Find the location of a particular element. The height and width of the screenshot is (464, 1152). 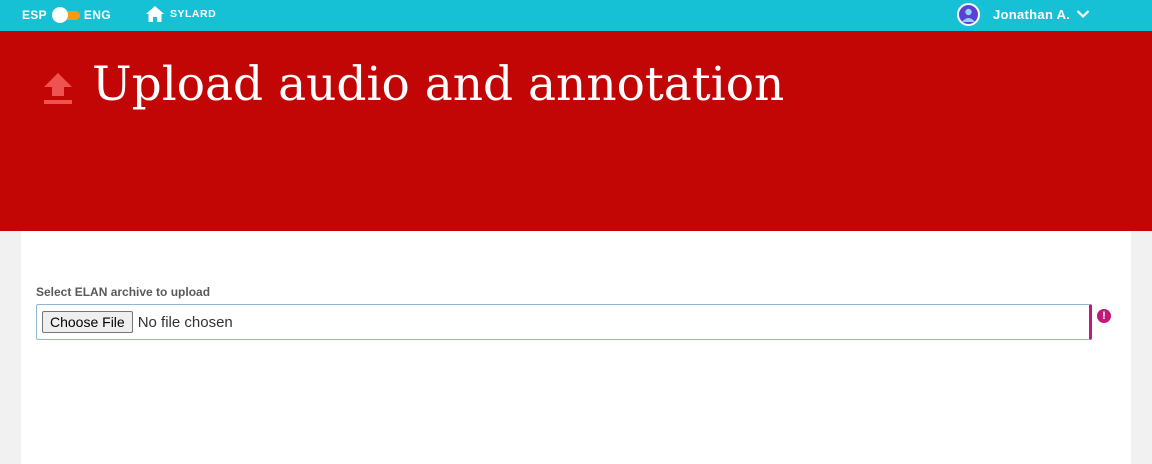

user-icon is located at coordinates (968, 15).